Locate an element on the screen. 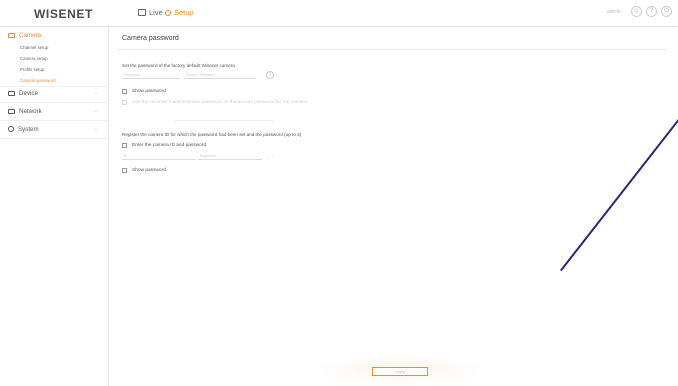  device-icon is located at coordinates (11, 93).